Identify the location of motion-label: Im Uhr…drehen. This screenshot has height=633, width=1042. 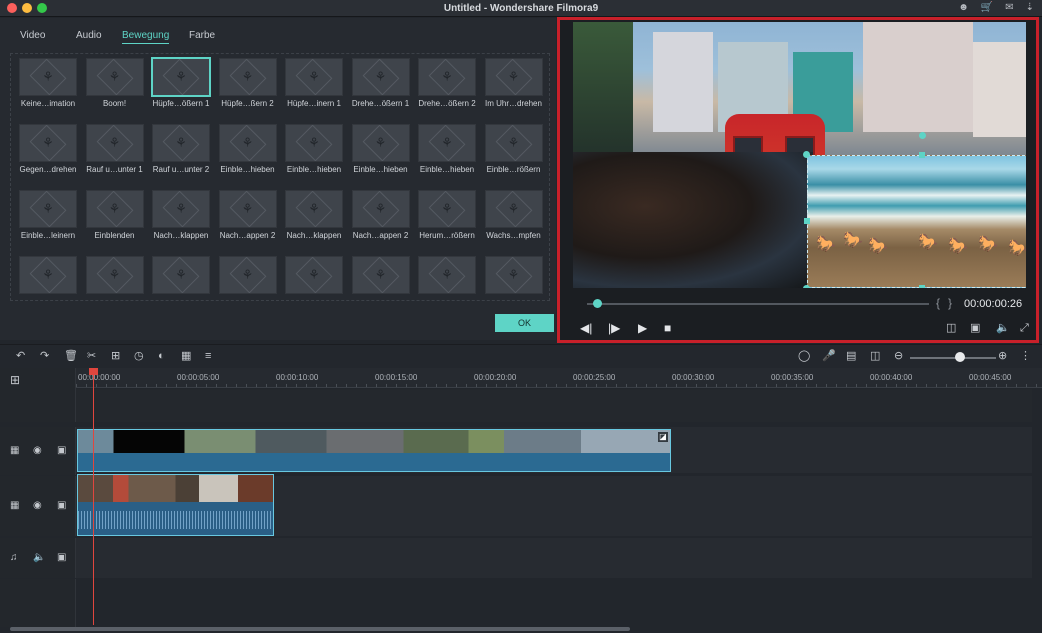
(513, 103).